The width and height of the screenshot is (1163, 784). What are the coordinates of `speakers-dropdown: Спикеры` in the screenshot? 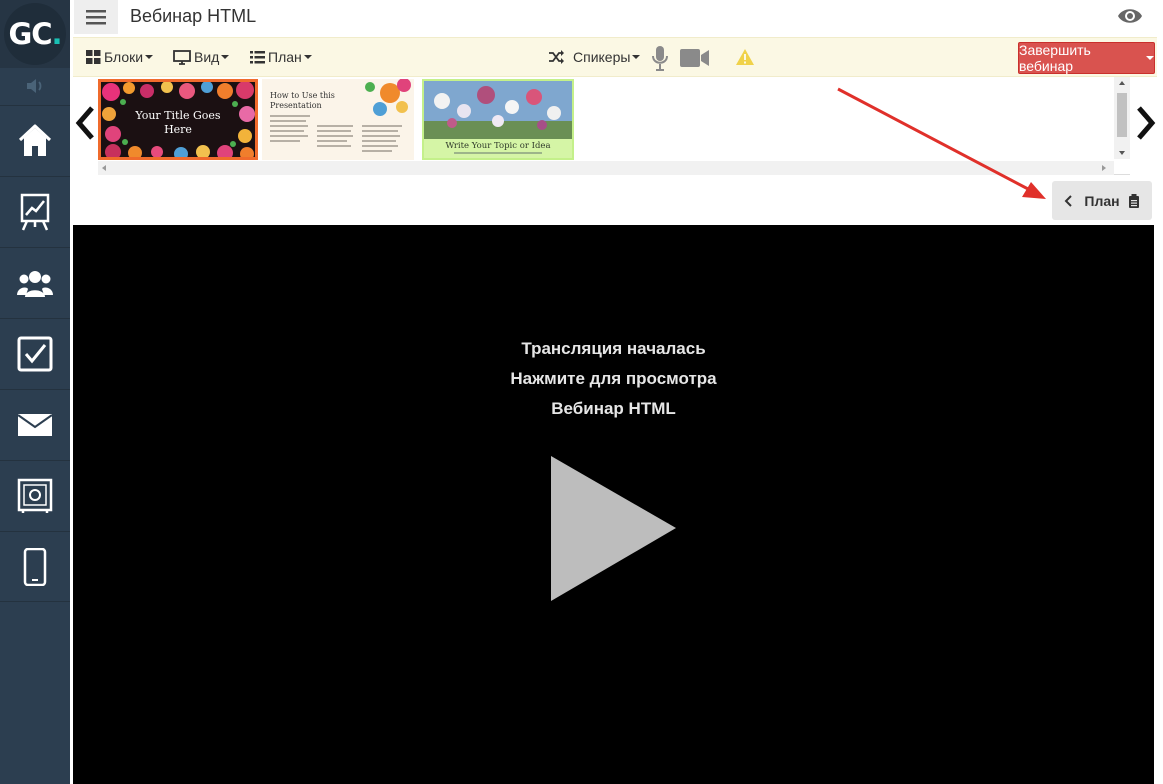 It's located at (595, 57).